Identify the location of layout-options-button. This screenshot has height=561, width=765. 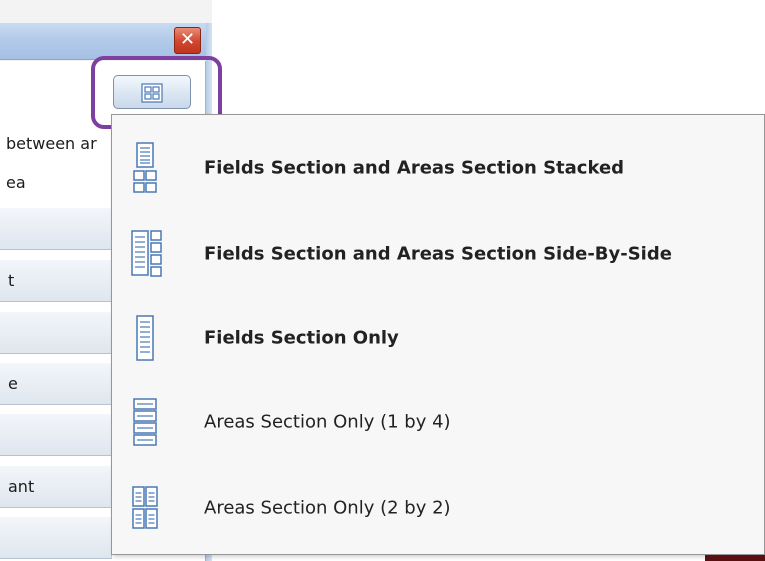
(152, 92).